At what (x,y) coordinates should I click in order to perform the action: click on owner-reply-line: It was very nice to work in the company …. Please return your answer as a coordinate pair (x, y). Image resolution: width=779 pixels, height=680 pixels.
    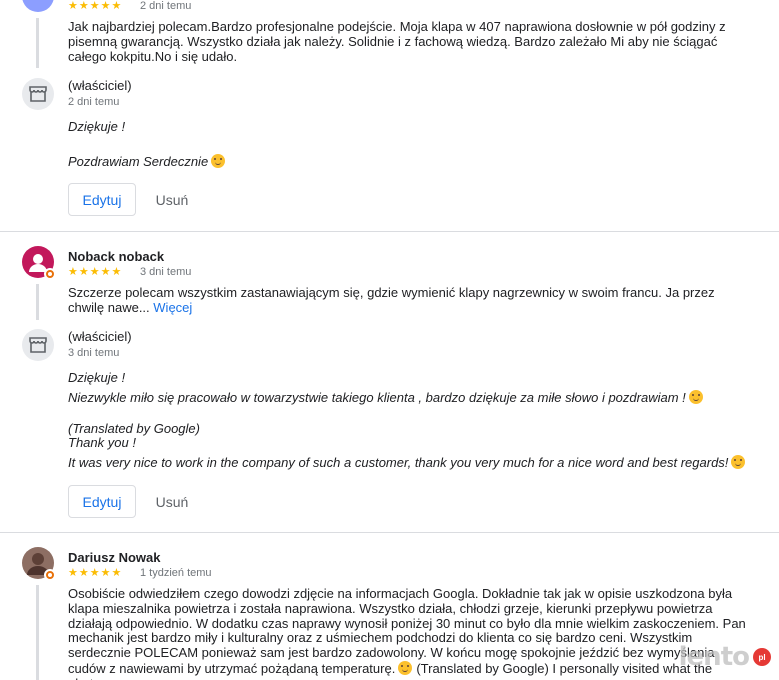
    Looking at the image, I should click on (418, 463).